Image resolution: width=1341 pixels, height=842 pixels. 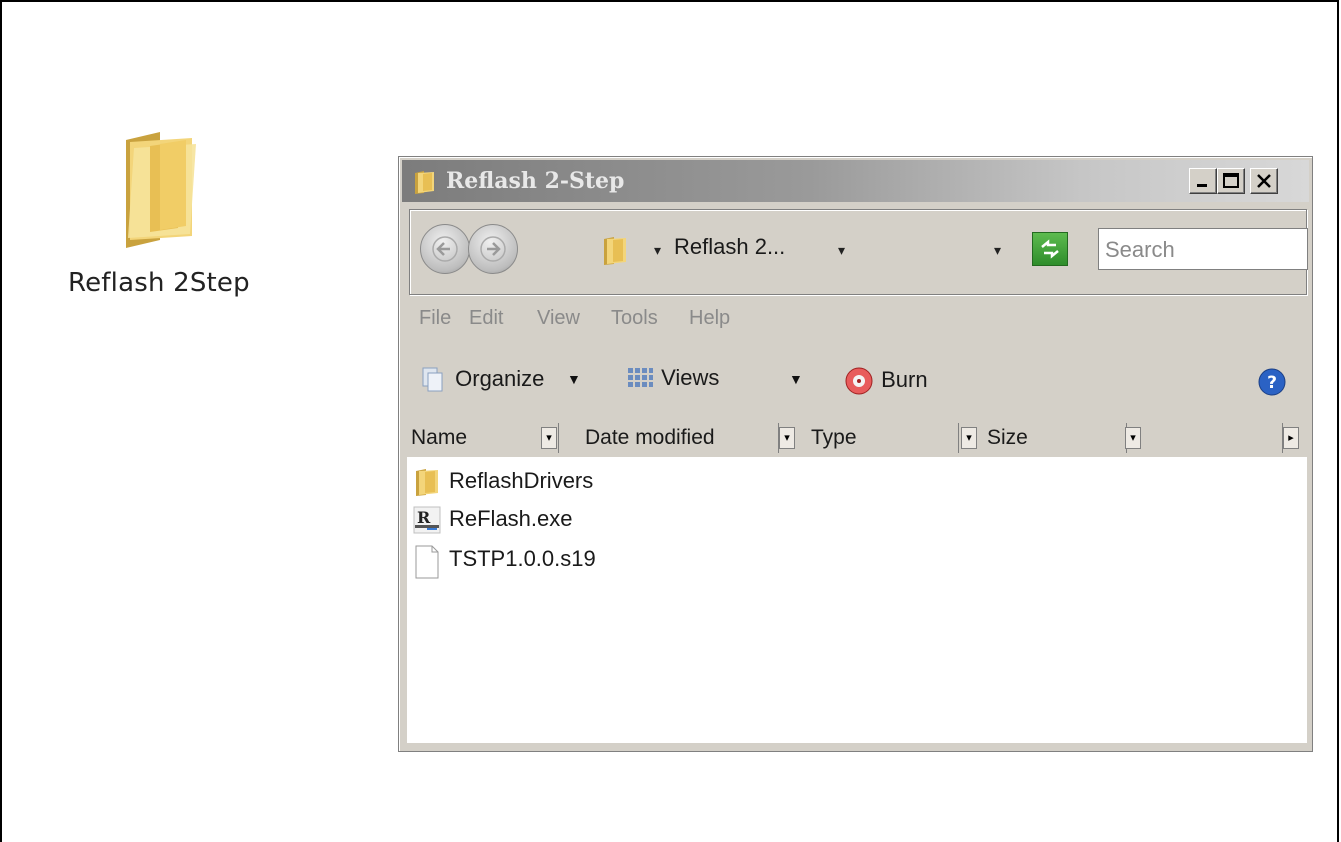 What do you see at coordinates (969, 438) in the screenshot?
I see `column-type-dropdown: ▾` at bounding box center [969, 438].